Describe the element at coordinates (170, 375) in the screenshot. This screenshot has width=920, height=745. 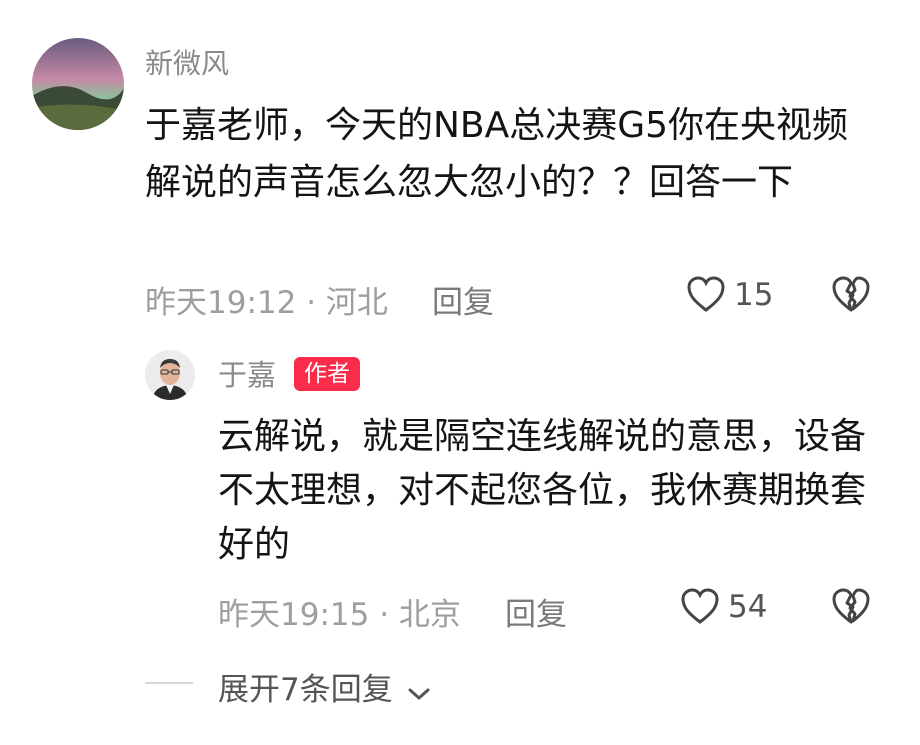
I see `author-avatar` at that location.